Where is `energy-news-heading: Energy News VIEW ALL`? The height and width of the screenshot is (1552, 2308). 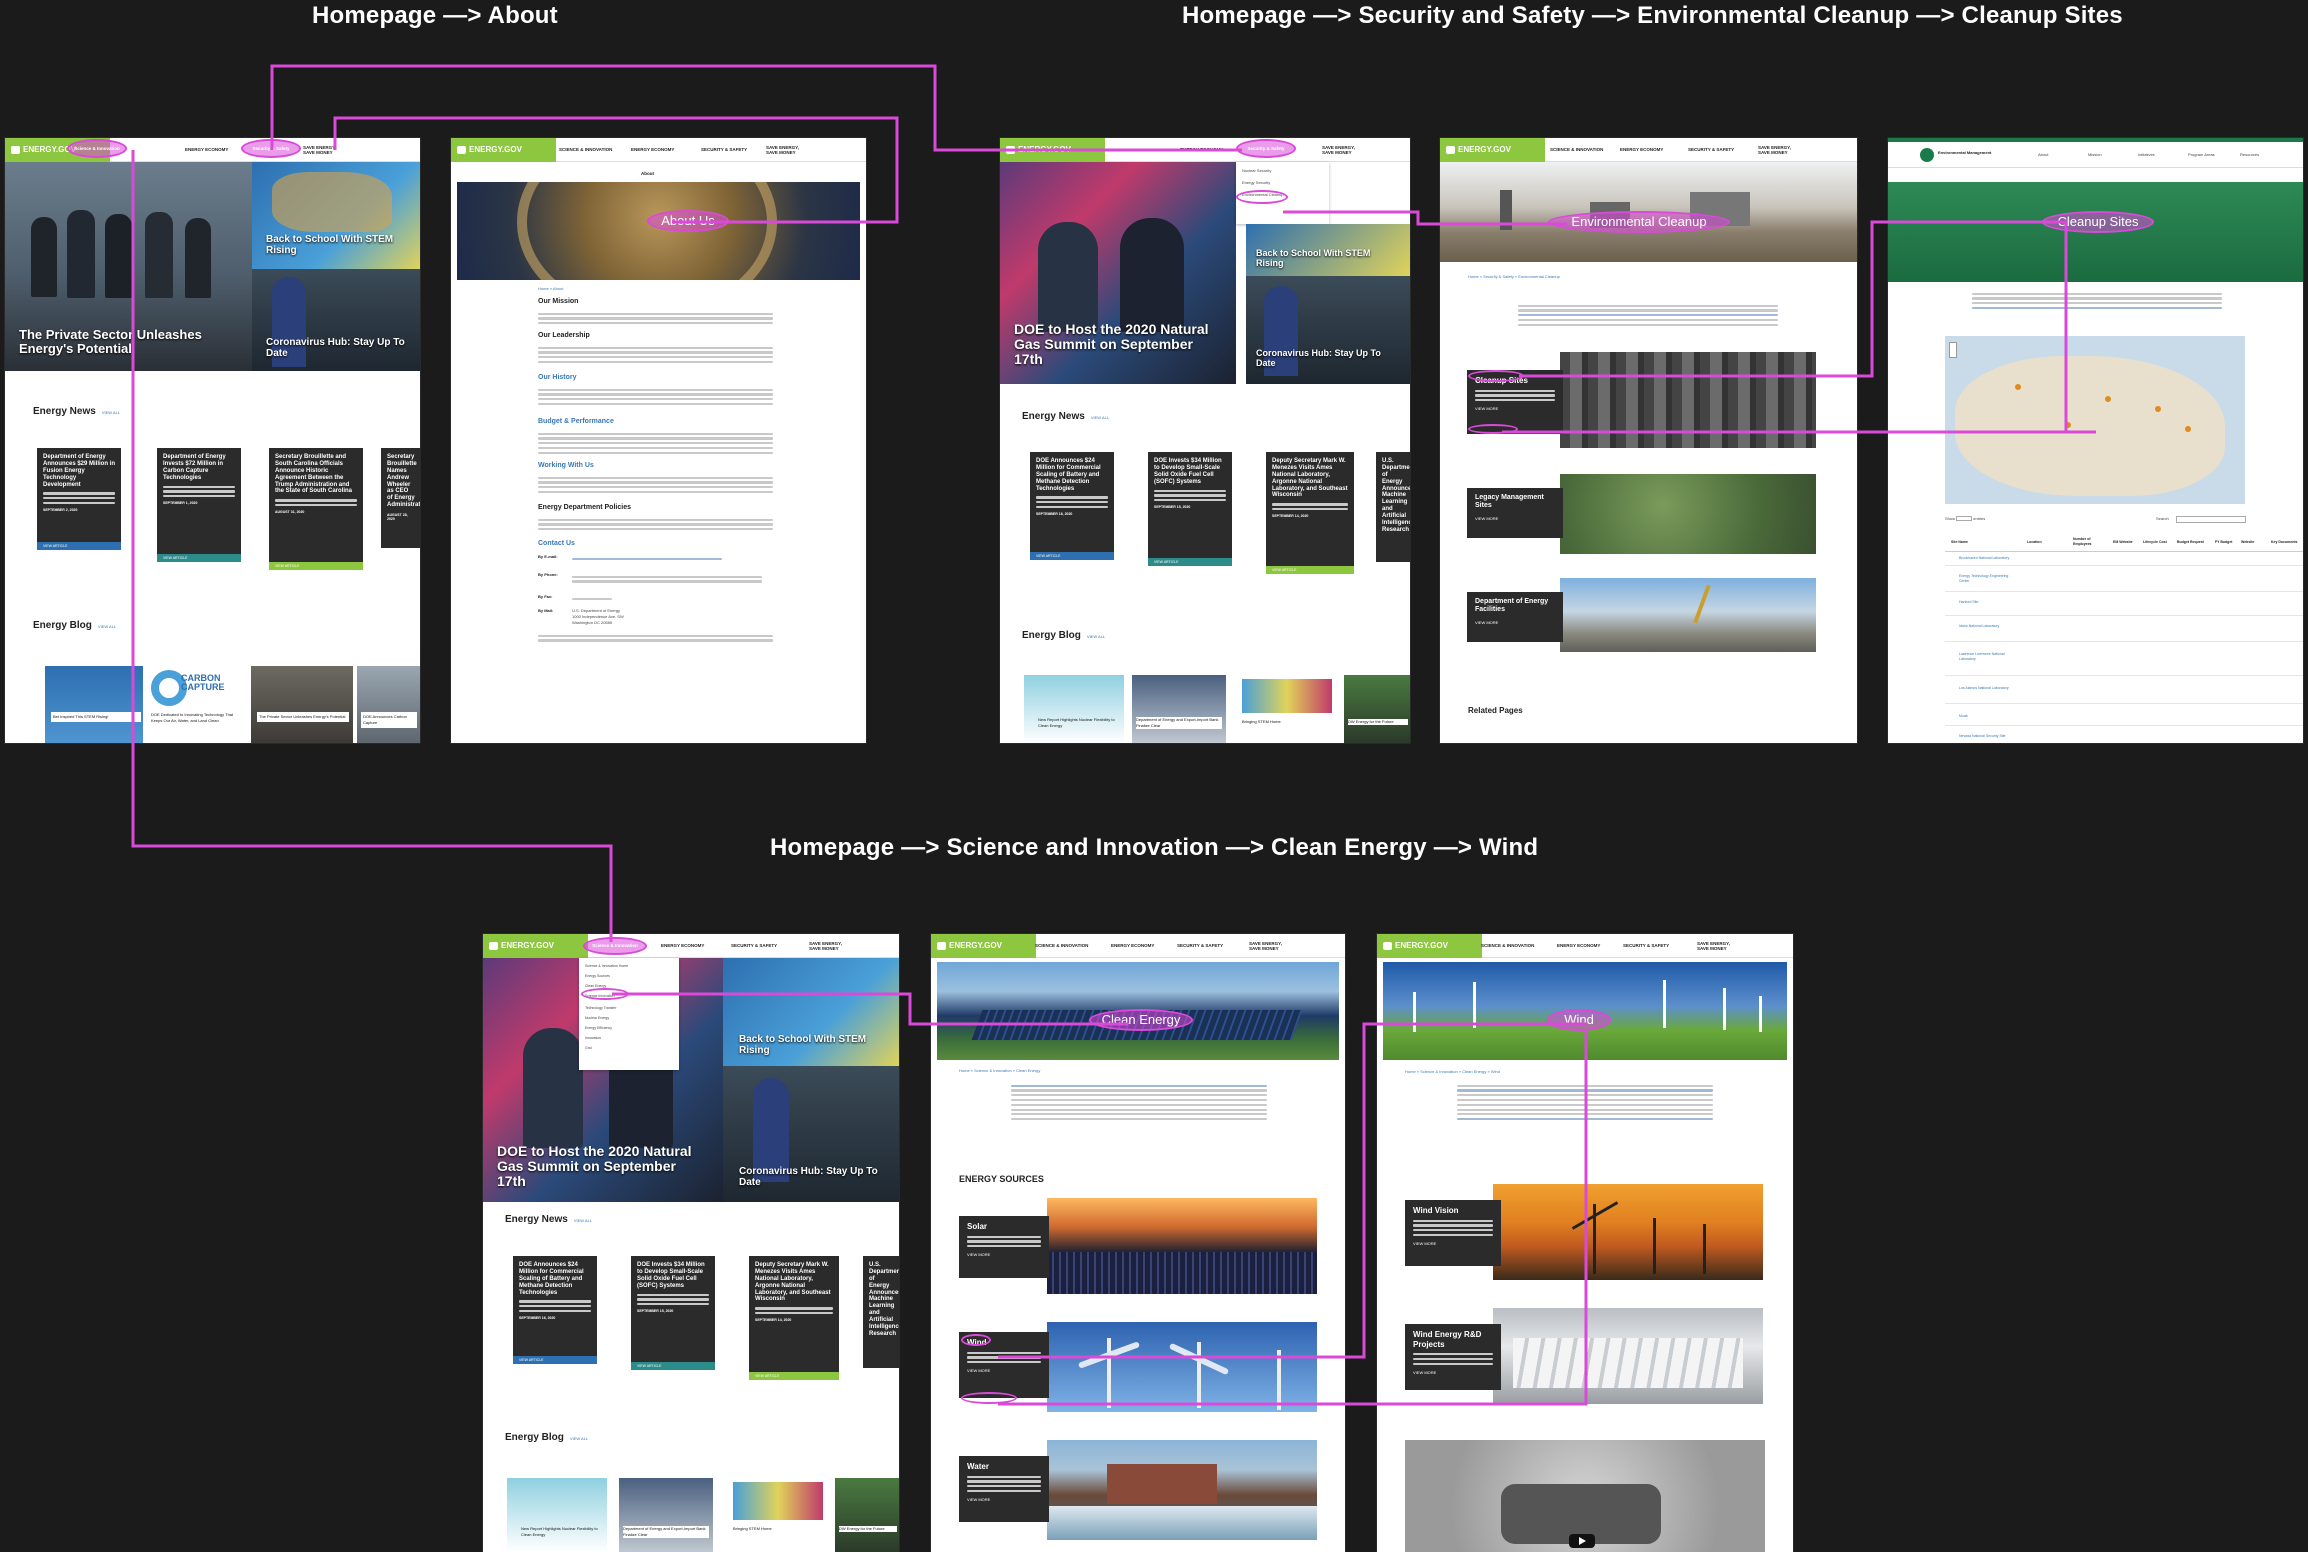 energy-news-heading: Energy News VIEW ALL is located at coordinates (549, 1219).